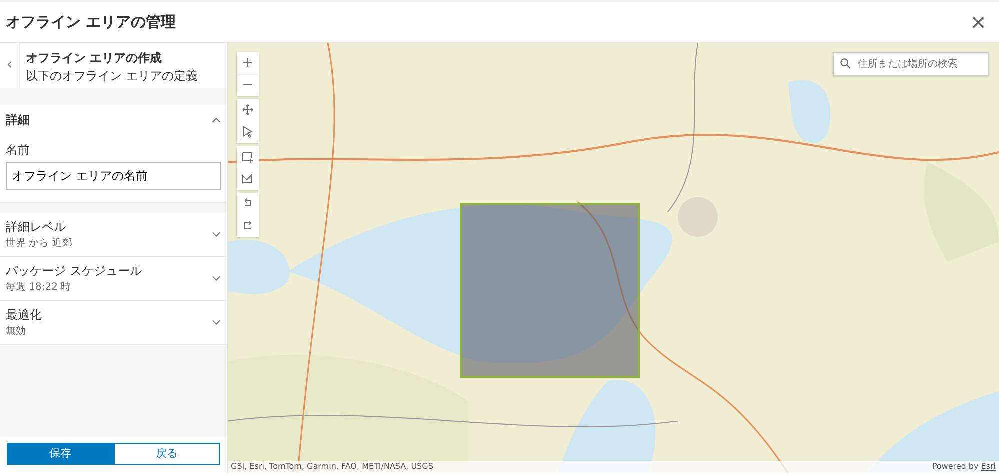 The image size is (999, 475). I want to click on zoom-in-button: +, so click(248, 63).